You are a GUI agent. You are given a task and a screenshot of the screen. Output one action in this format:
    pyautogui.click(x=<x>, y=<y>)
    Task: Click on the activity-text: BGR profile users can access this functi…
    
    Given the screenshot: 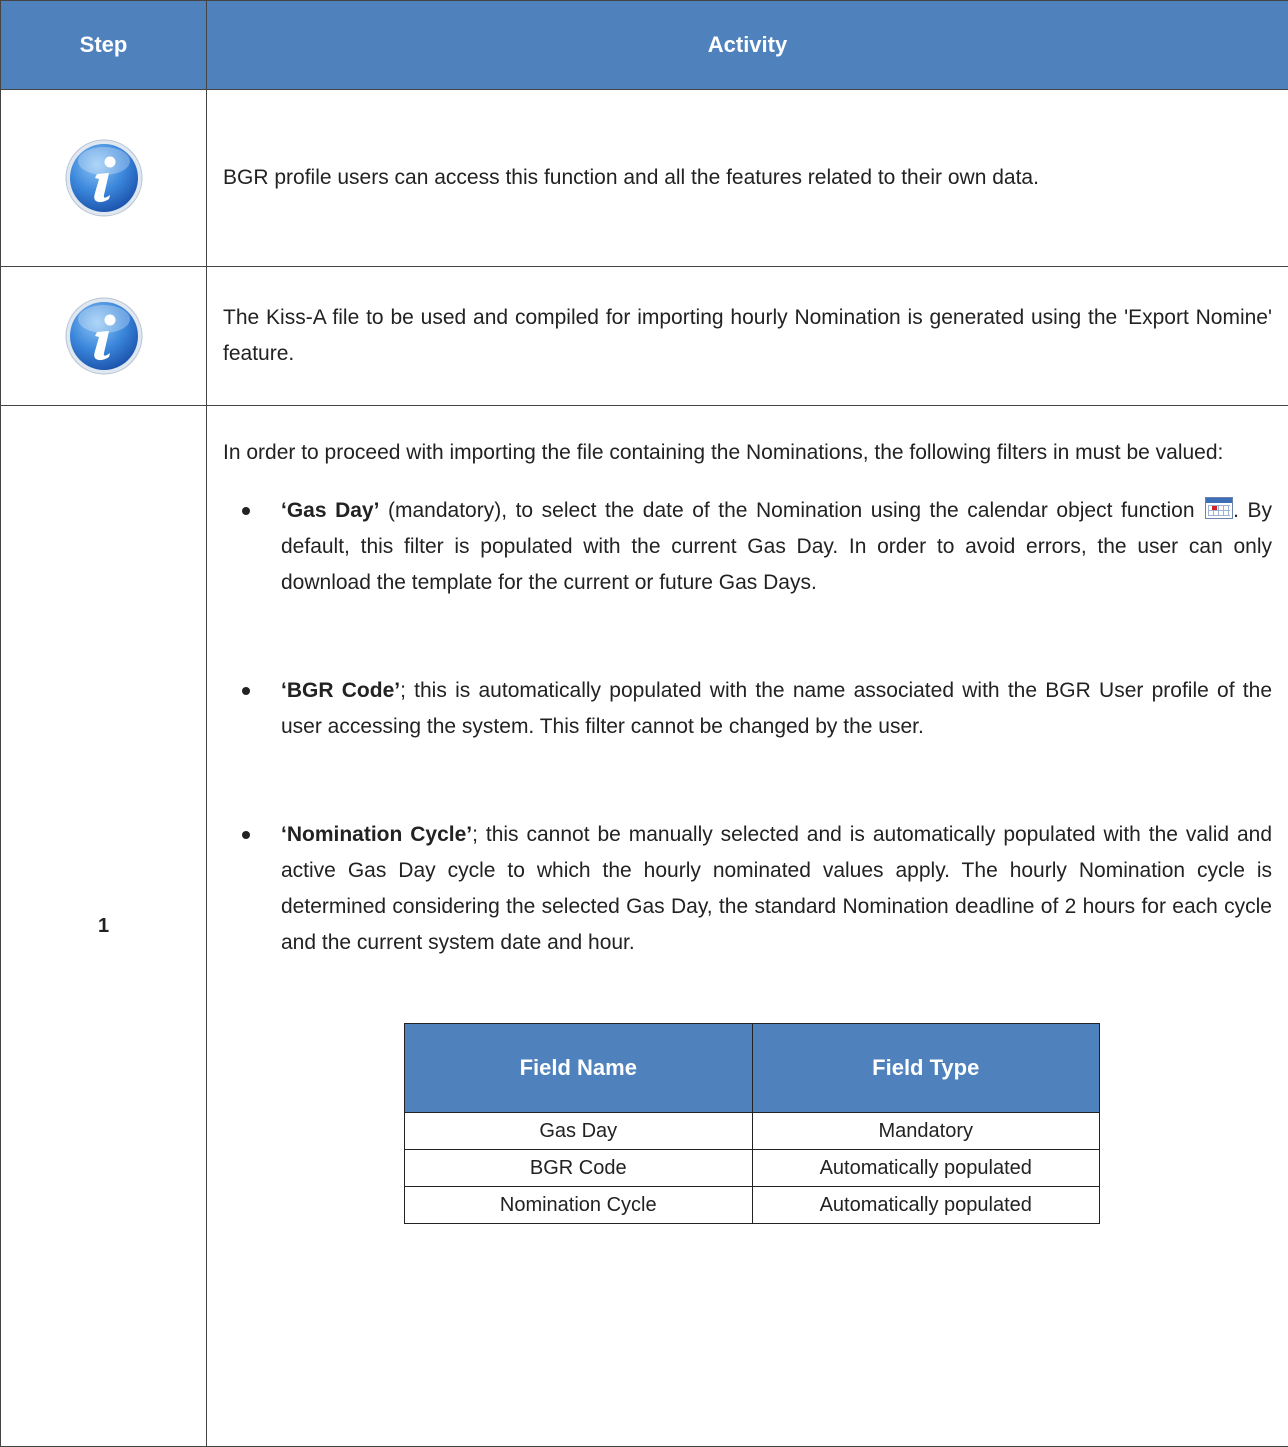 What is the action you would take?
    pyautogui.click(x=747, y=178)
    